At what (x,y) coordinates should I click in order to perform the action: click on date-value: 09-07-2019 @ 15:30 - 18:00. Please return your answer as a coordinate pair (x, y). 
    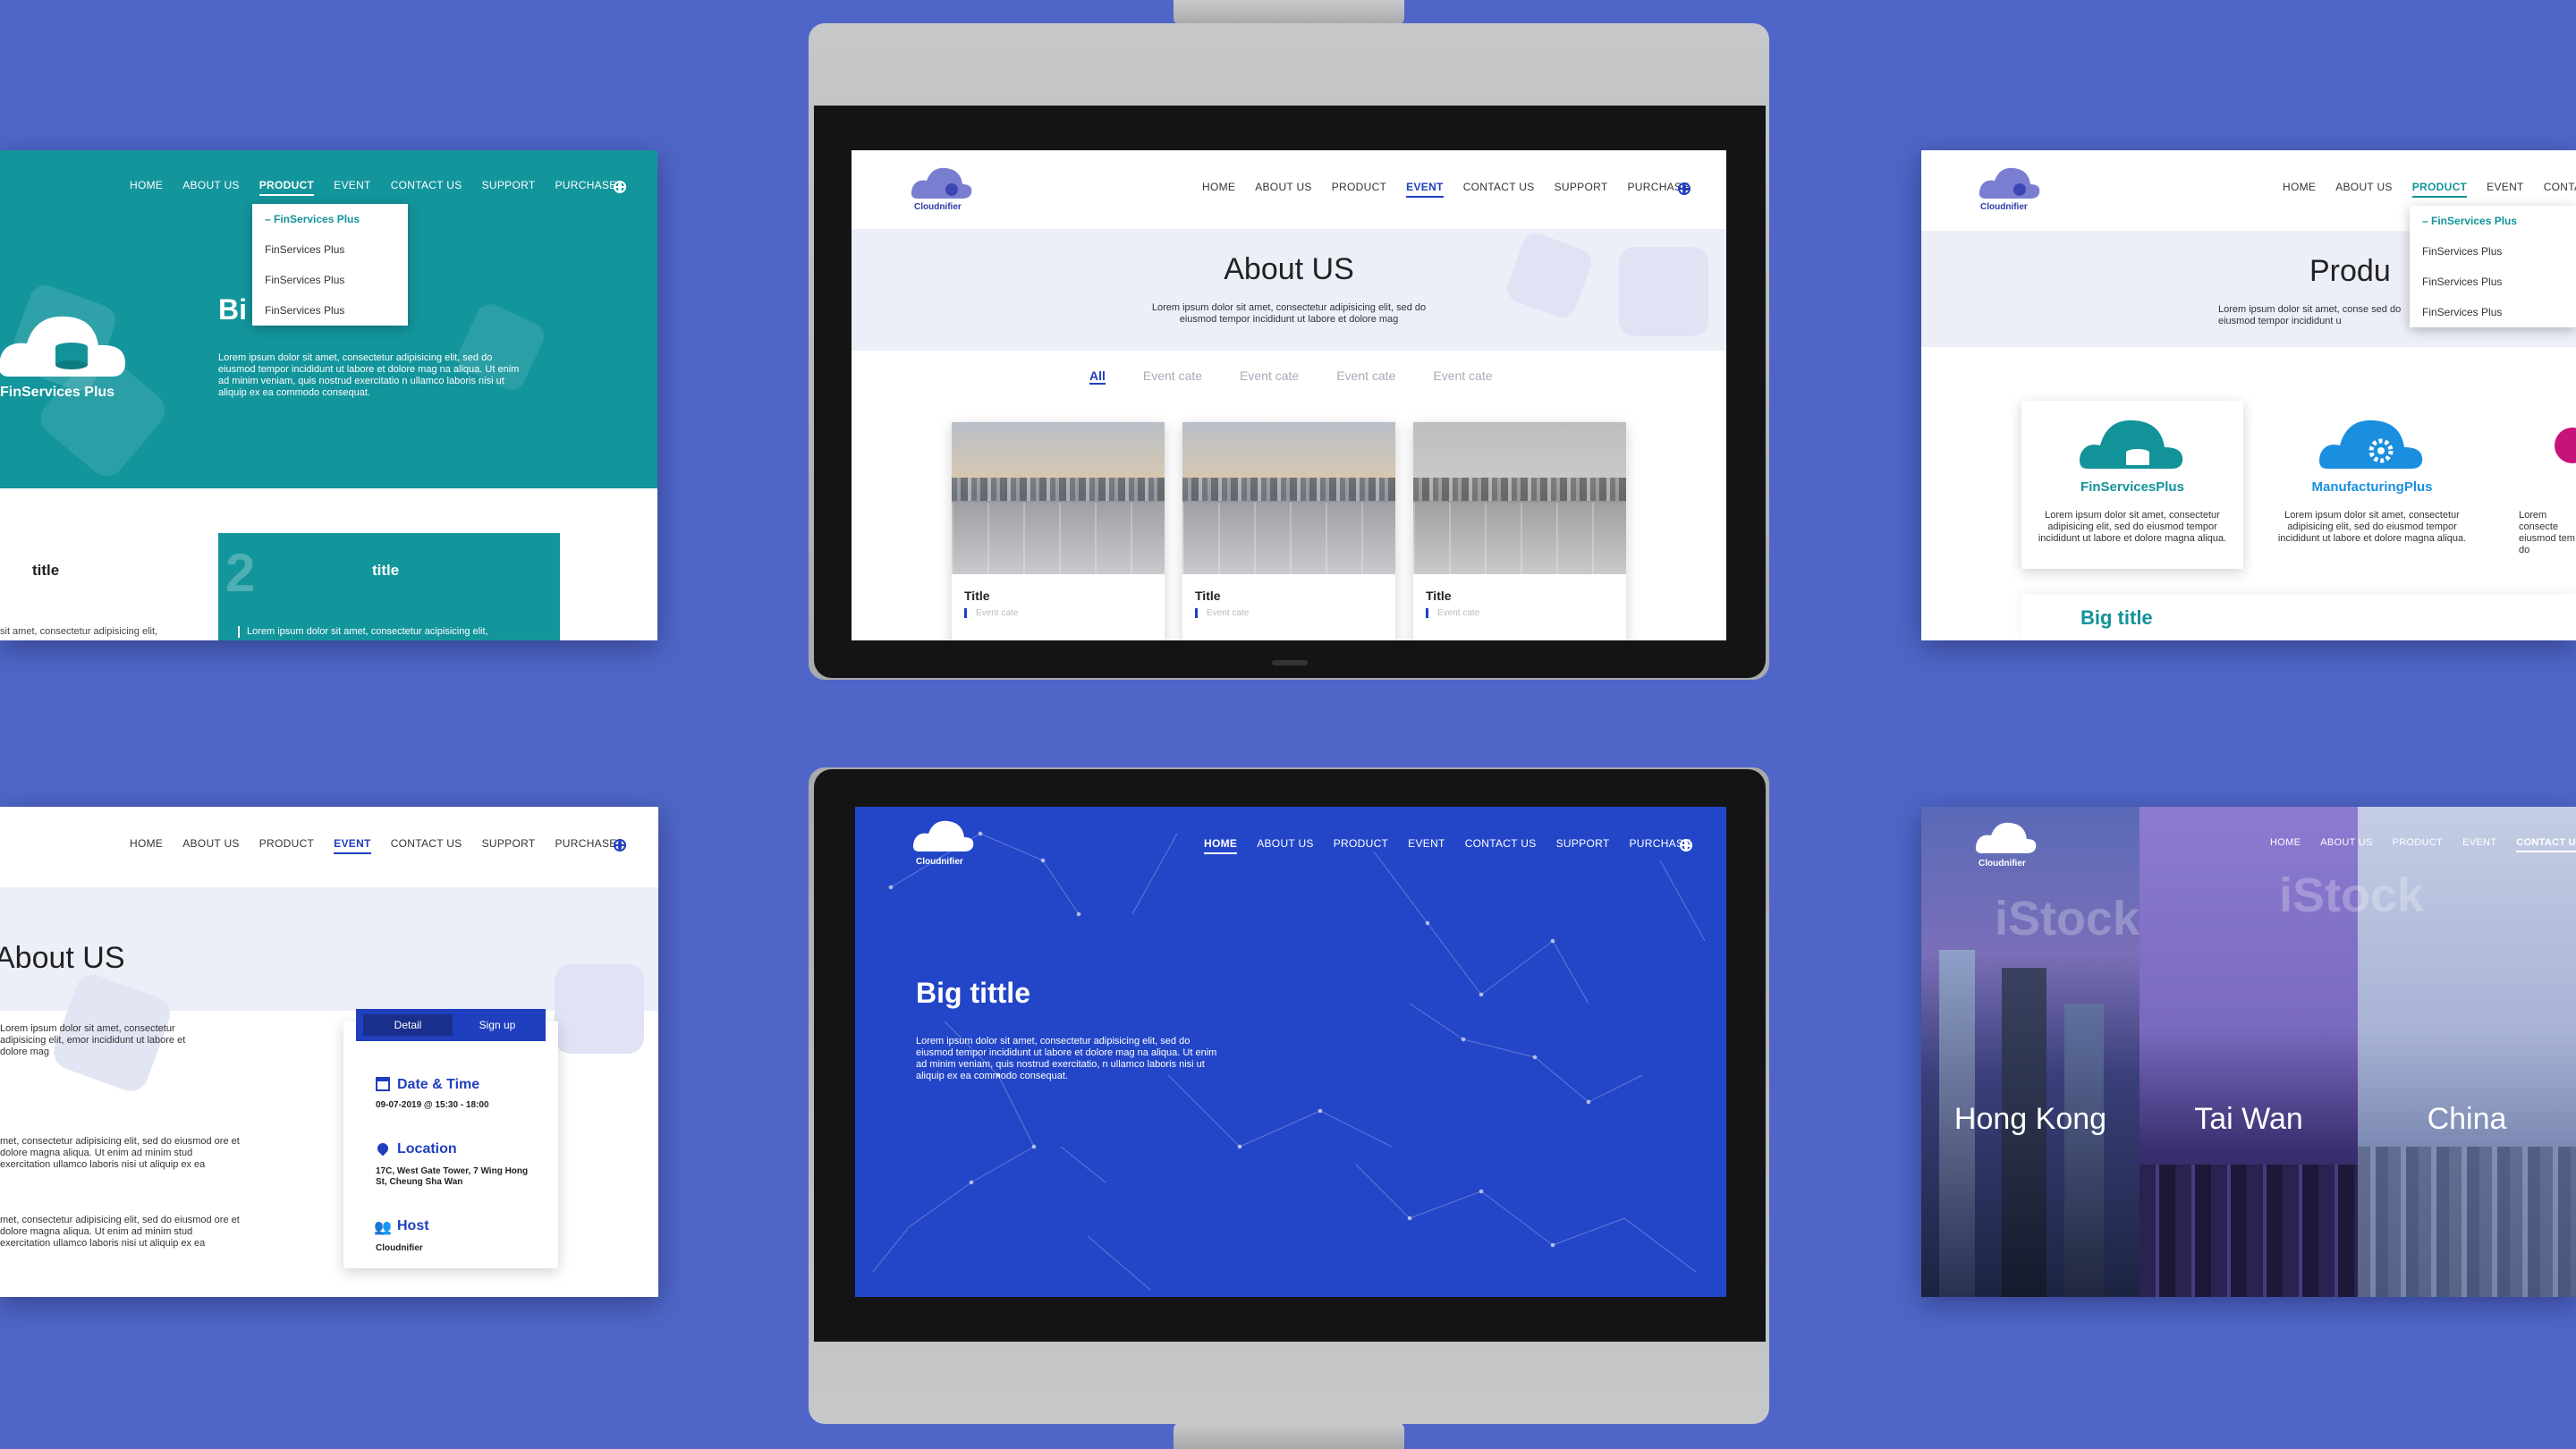
    Looking at the image, I should click on (432, 1105).